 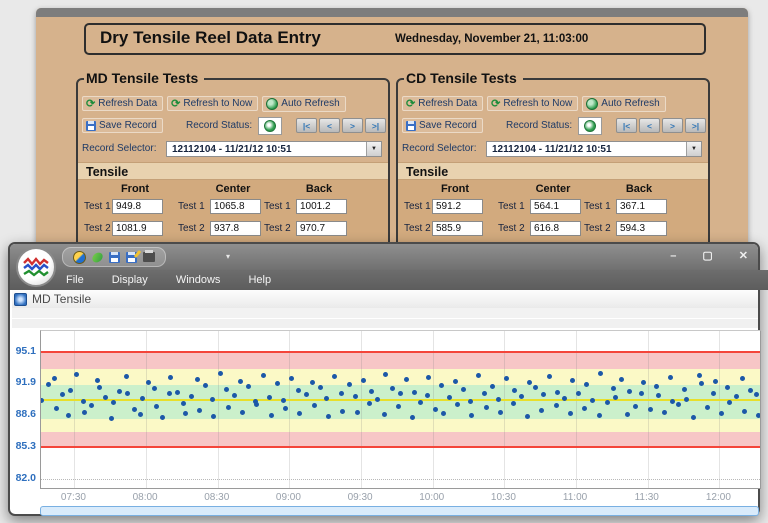 I want to click on auto-refresh-label: Auto Refresh, so click(x=310, y=103).